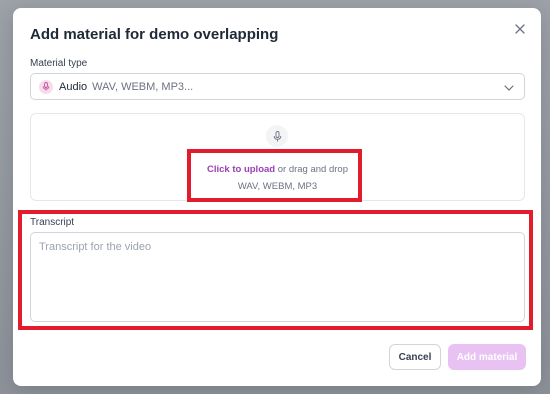  Describe the element at coordinates (487, 357) in the screenshot. I see `add-material-button: Add material` at that location.